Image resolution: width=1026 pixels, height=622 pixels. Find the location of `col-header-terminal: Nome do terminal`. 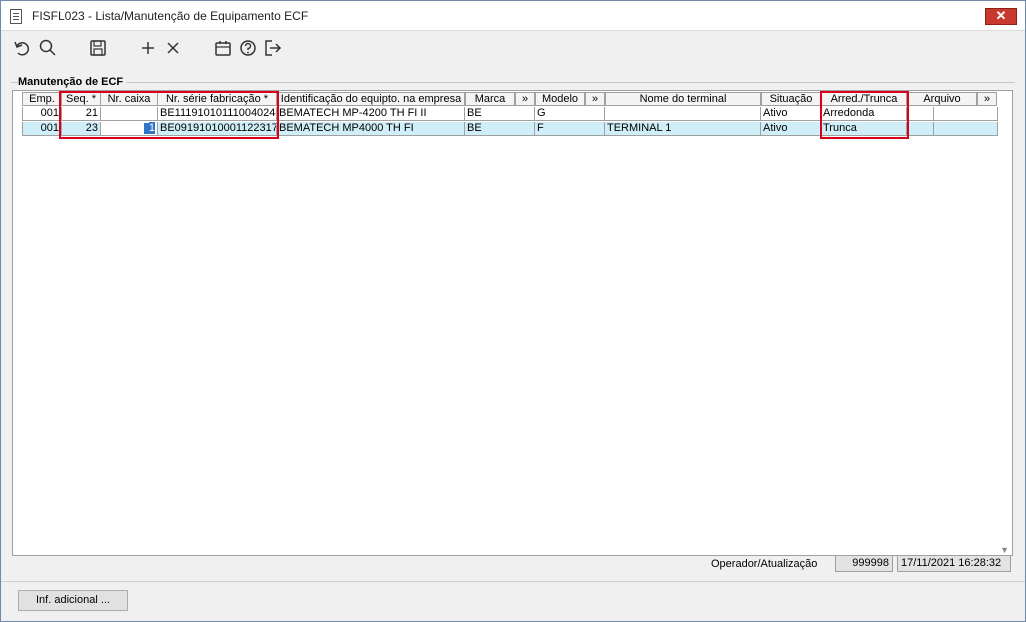

col-header-terminal: Nome do terminal is located at coordinates (683, 99).